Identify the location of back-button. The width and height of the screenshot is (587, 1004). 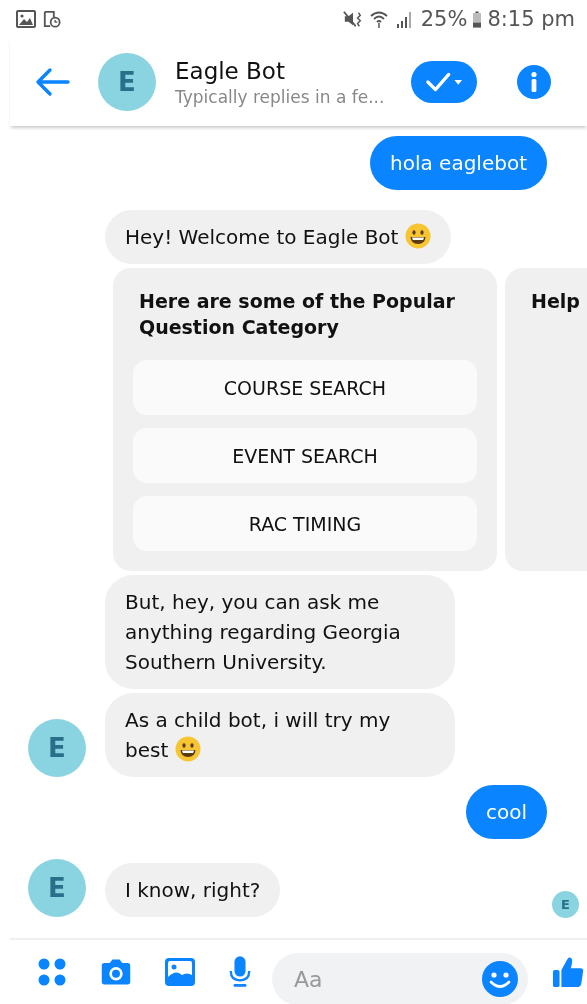
(52, 82).